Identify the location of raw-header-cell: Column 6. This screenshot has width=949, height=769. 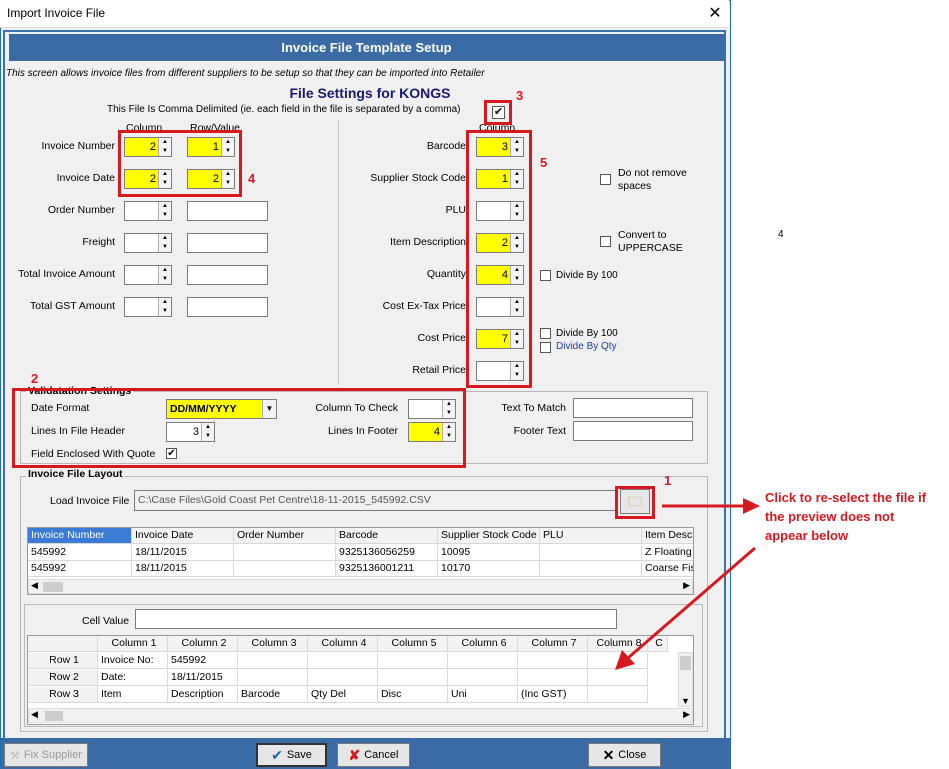
(483, 644).